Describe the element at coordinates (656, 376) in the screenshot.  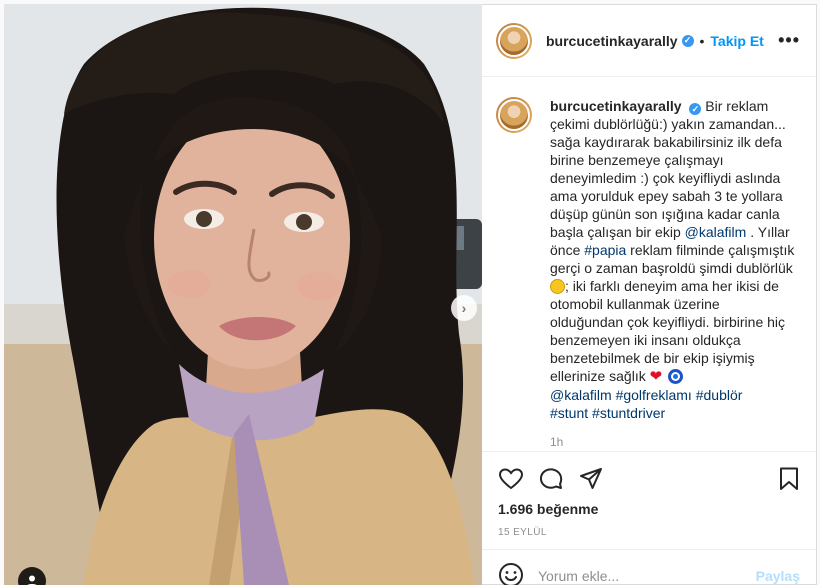
I see `red-heart-emoji-icon: ❤` at that location.